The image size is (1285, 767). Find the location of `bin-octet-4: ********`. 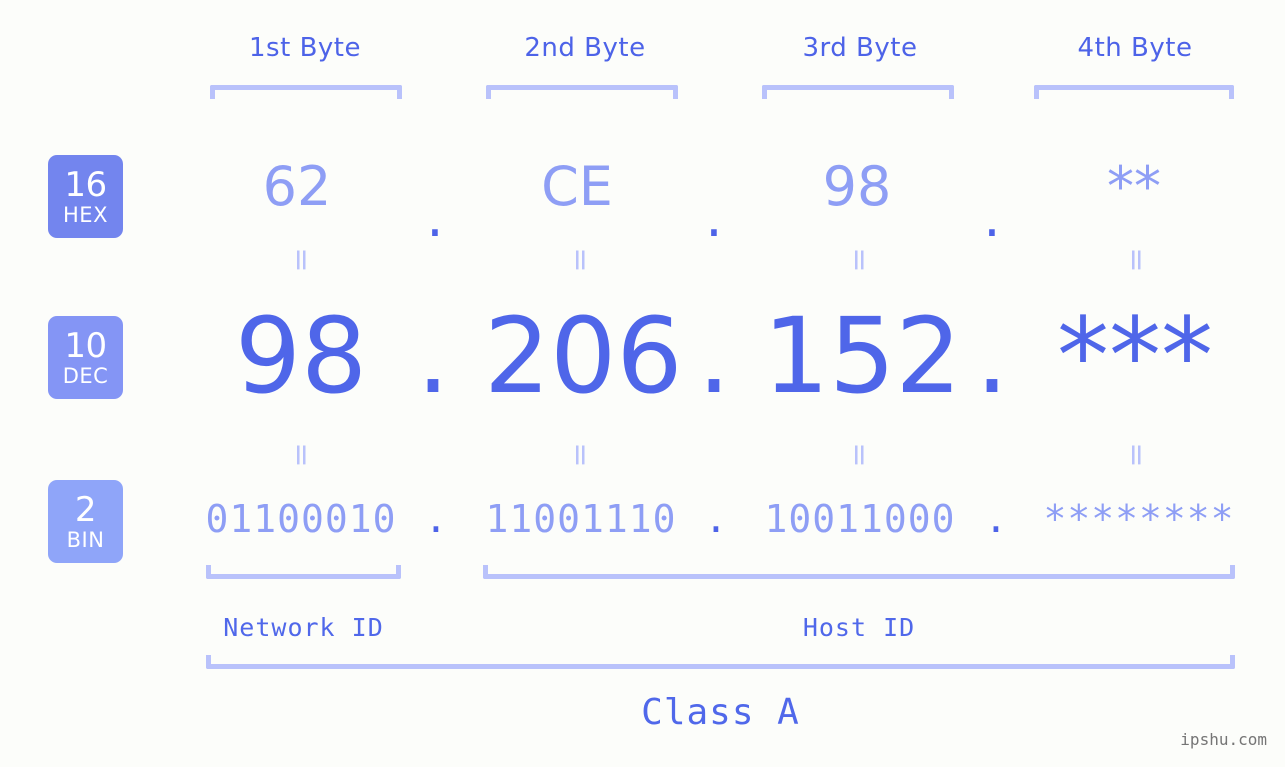

bin-octet-4: ******** is located at coordinates (1139, 519).